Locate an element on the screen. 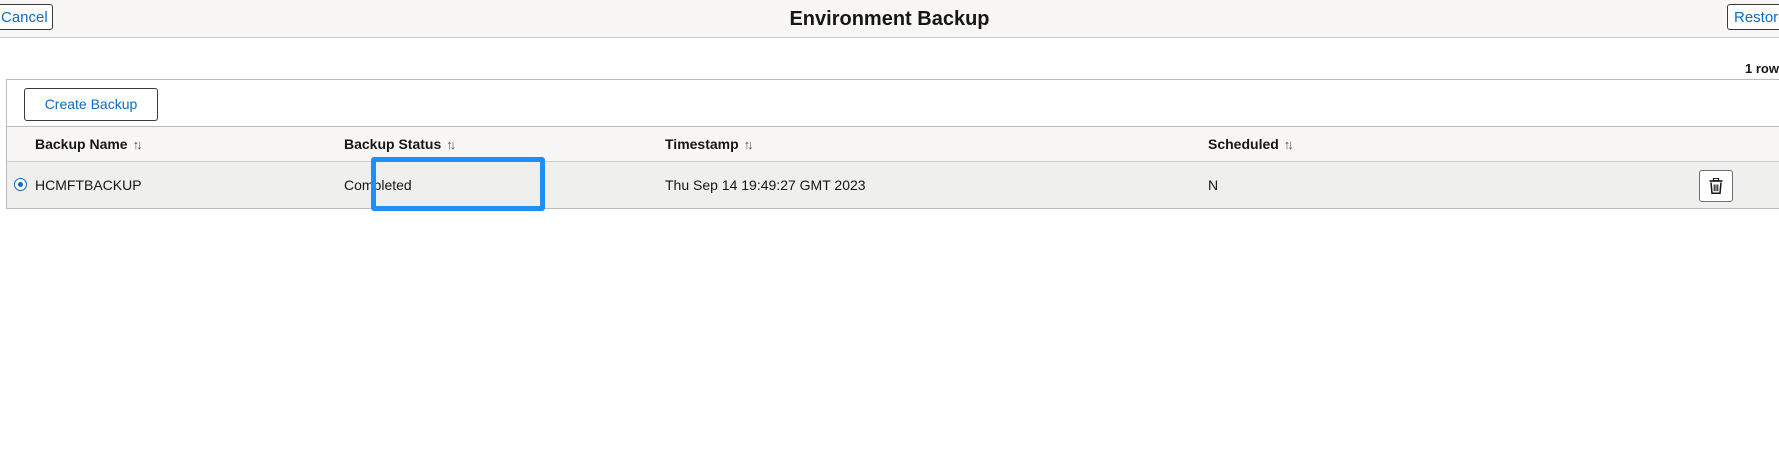 Image resolution: width=1779 pixels, height=466 pixels. page-header: Cancel Environment Backup Restore is located at coordinates (889, 19).